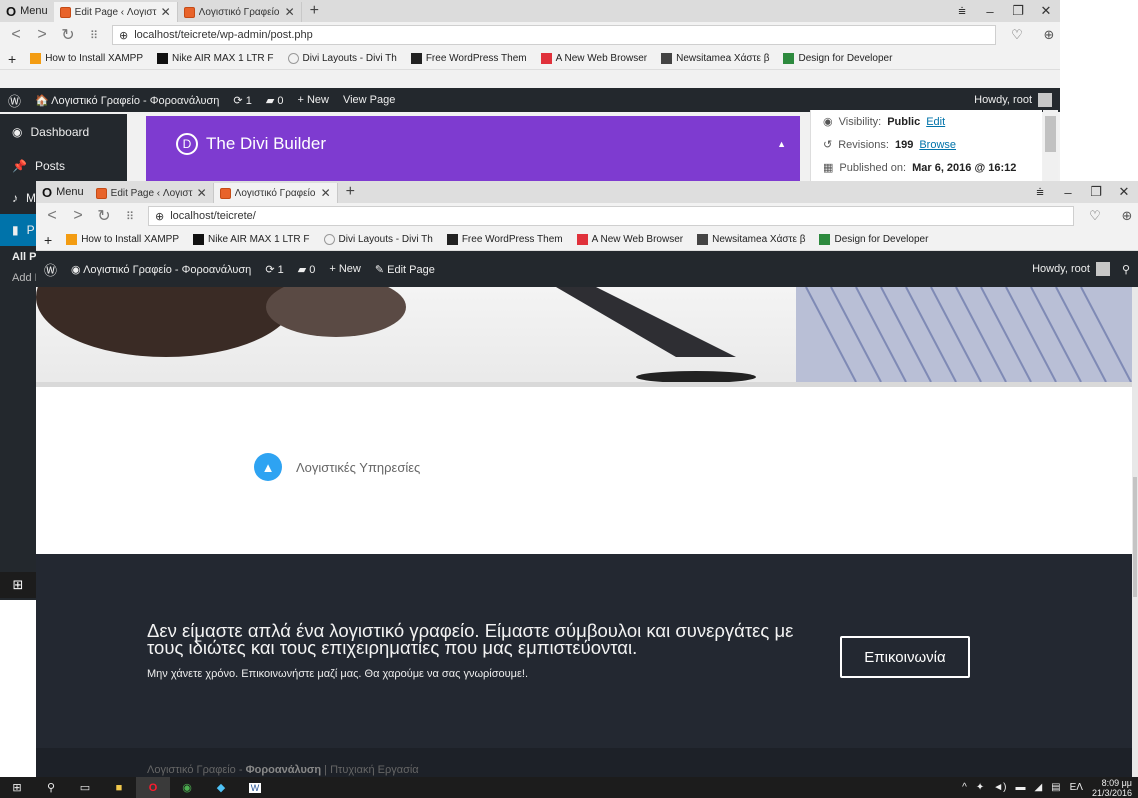  Describe the element at coordinates (369, 100) in the screenshot. I see `view-page-link: View Page` at that location.